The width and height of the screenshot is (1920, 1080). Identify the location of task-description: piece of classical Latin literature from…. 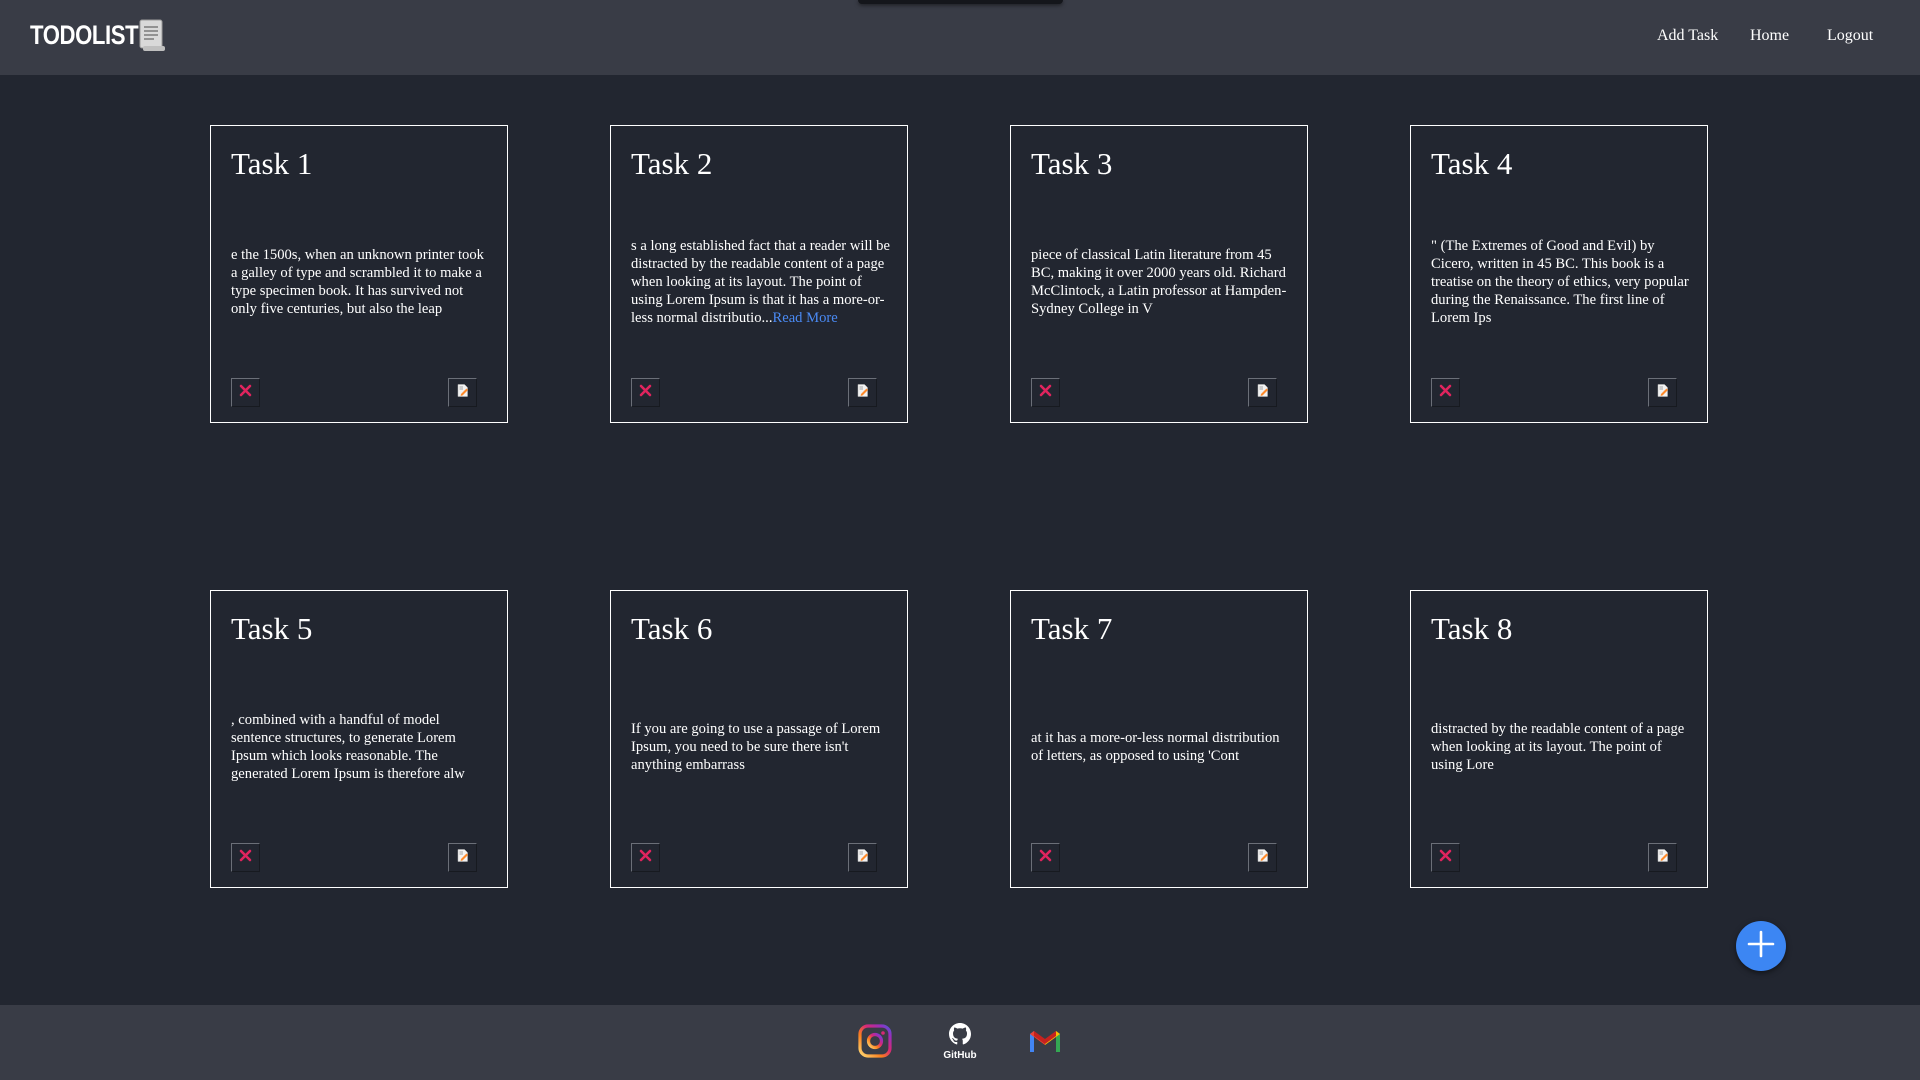
(1161, 282).